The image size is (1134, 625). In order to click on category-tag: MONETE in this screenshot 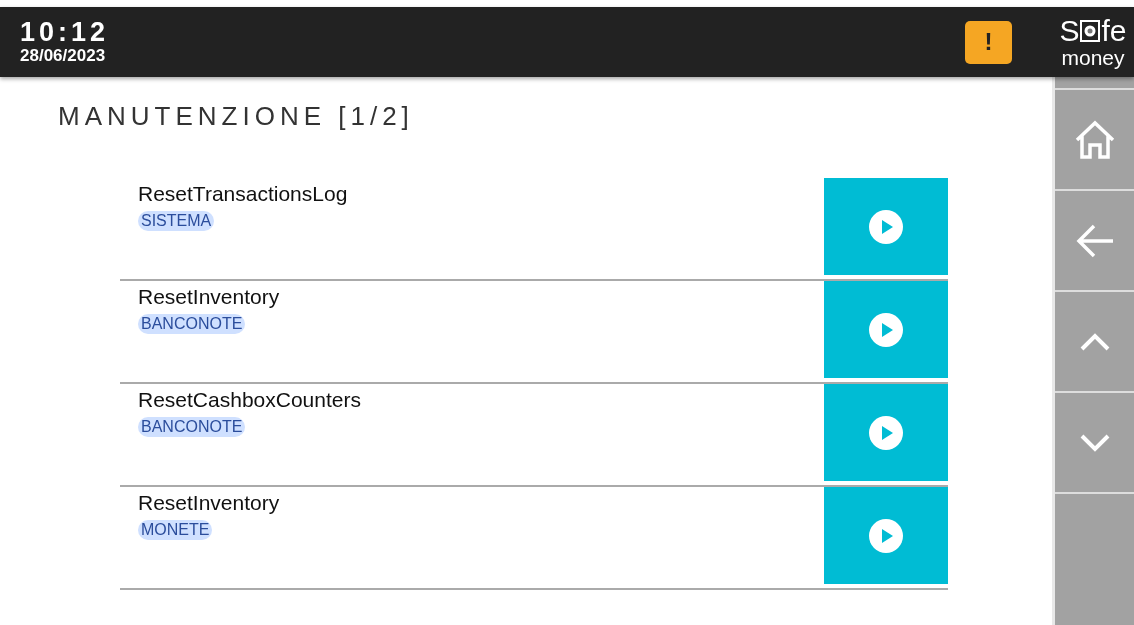, I will do `click(175, 530)`.